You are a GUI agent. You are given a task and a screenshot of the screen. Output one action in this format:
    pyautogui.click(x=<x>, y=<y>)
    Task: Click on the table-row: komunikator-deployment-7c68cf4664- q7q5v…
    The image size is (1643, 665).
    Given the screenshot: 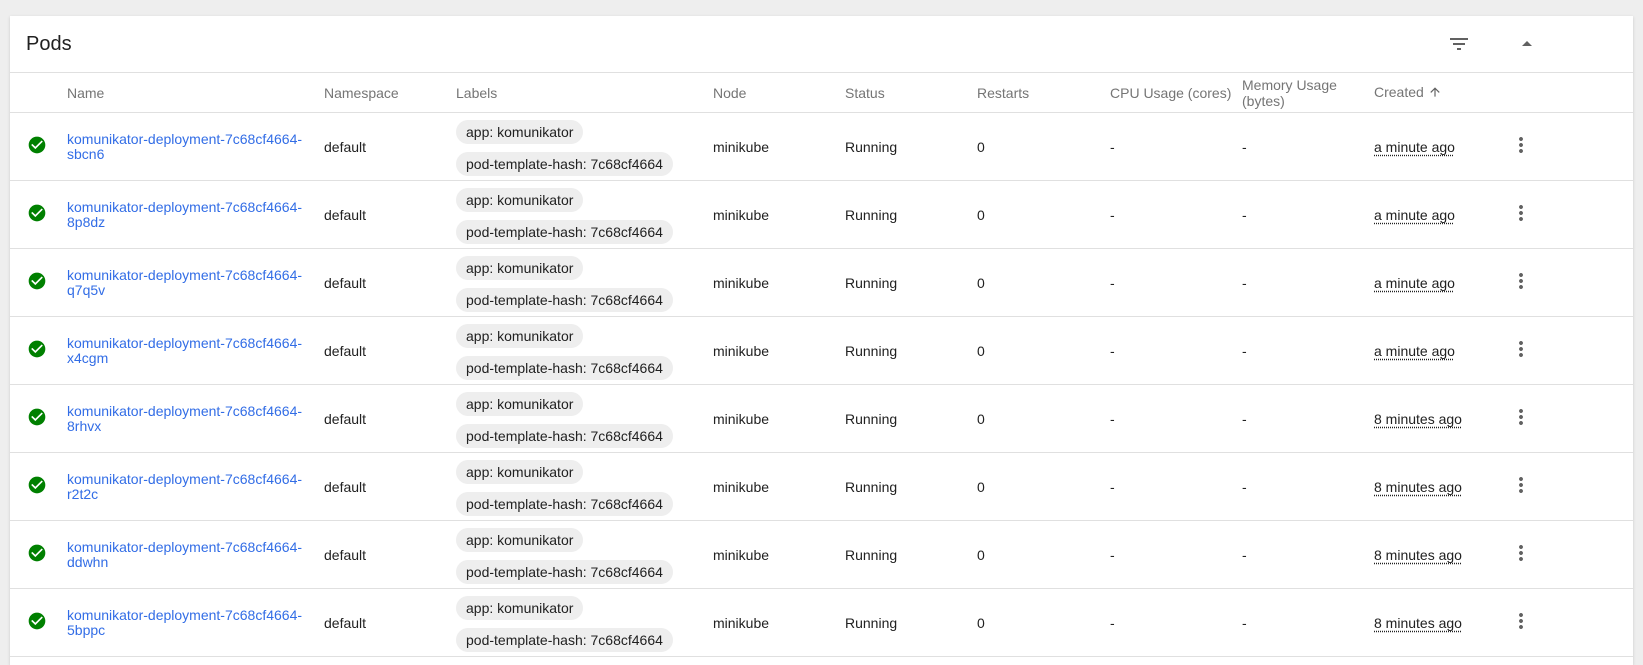 What is the action you would take?
    pyautogui.click(x=821, y=282)
    